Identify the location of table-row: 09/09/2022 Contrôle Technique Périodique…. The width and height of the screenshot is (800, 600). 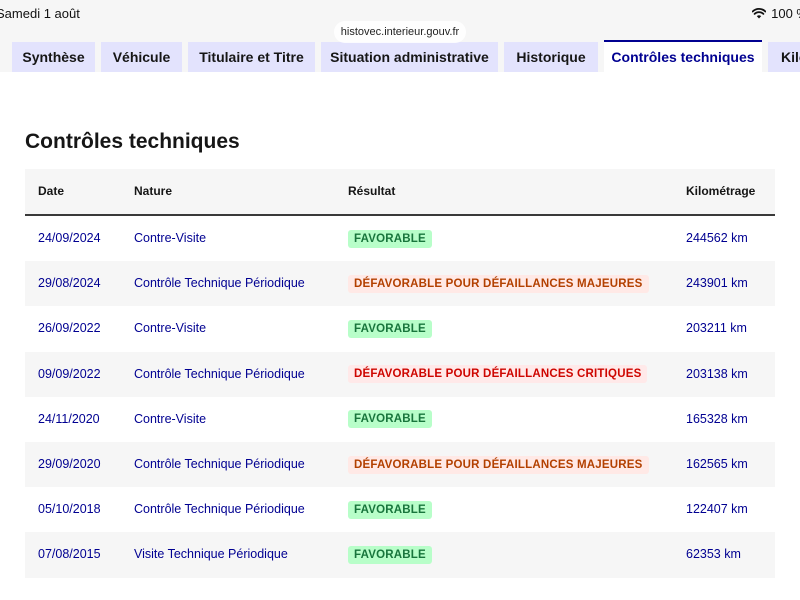
(400, 374).